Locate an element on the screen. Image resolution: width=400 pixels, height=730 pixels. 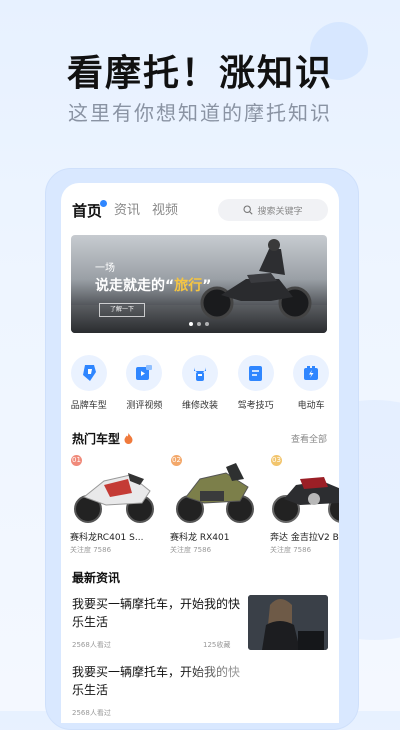
repair-icon is located at coordinates (199, 373).